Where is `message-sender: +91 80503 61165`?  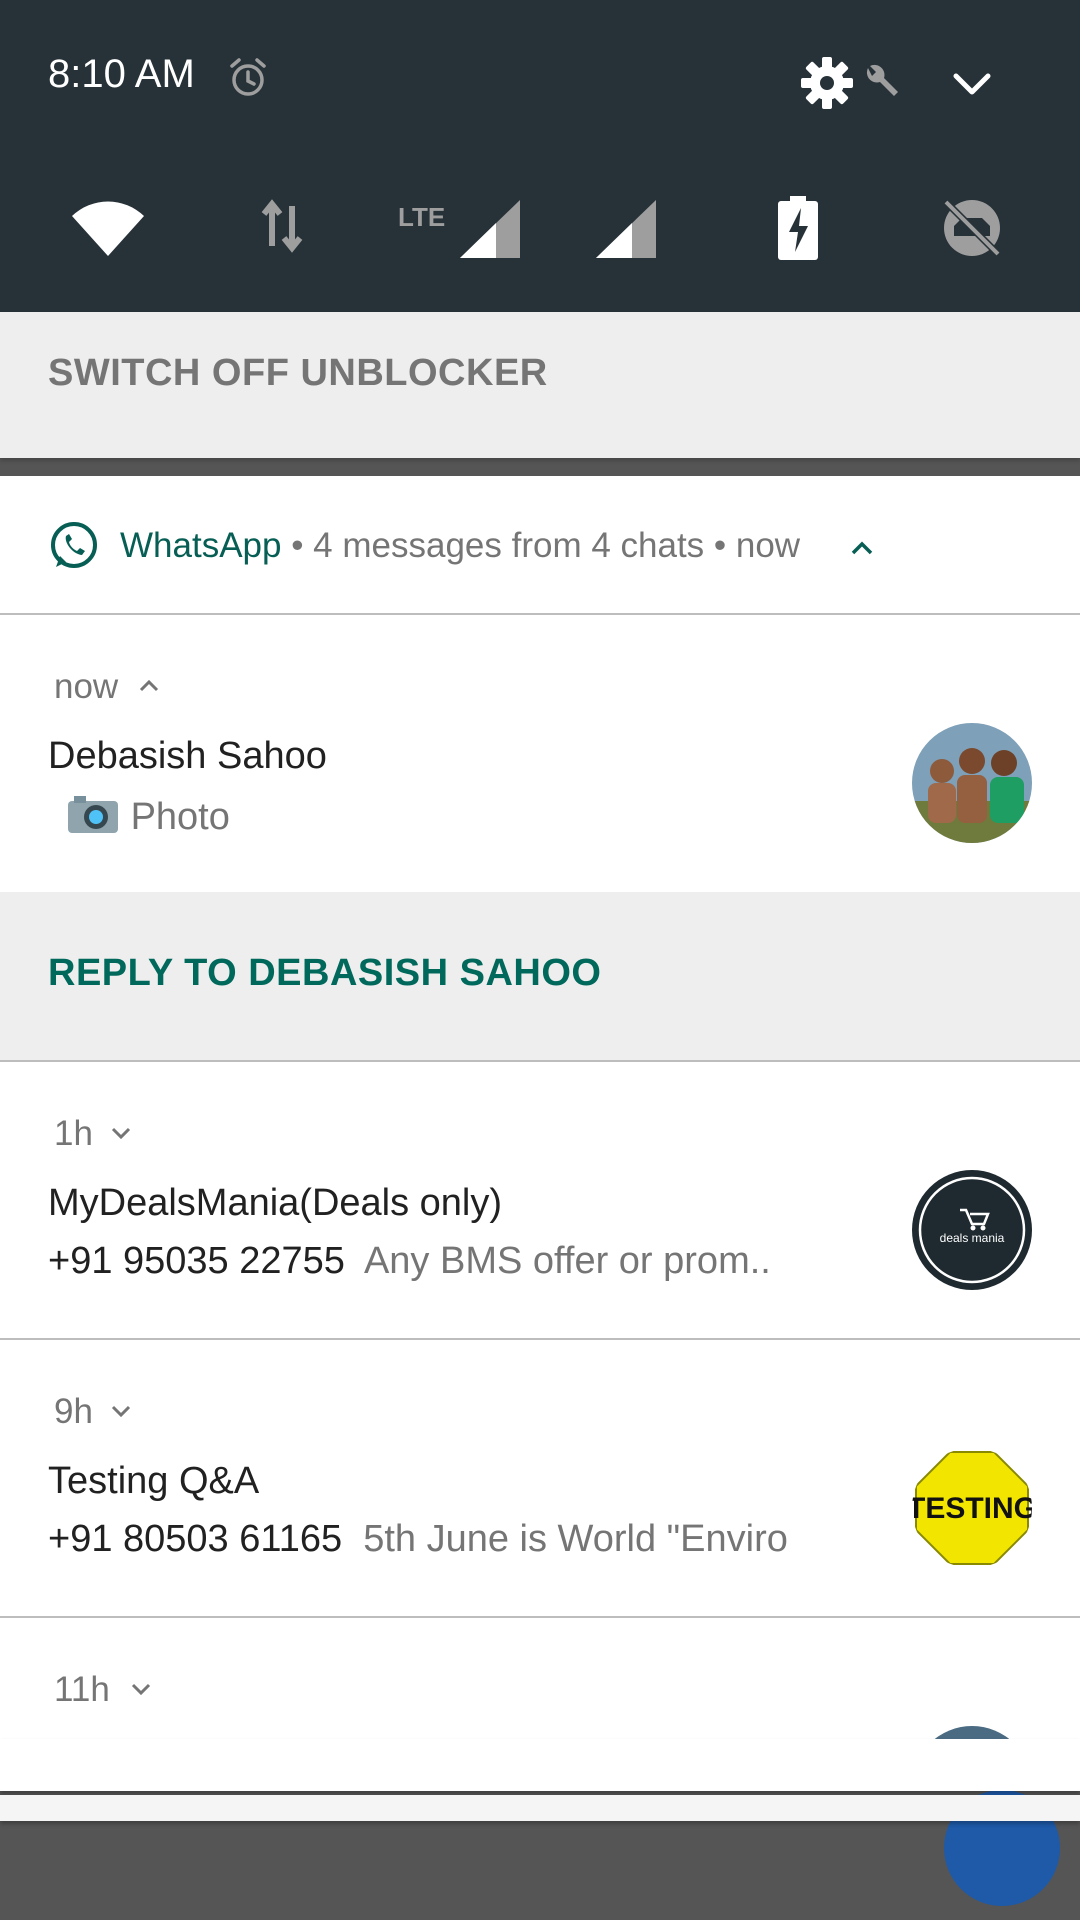
message-sender: +91 80503 61165 is located at coordinates (195, 1539).